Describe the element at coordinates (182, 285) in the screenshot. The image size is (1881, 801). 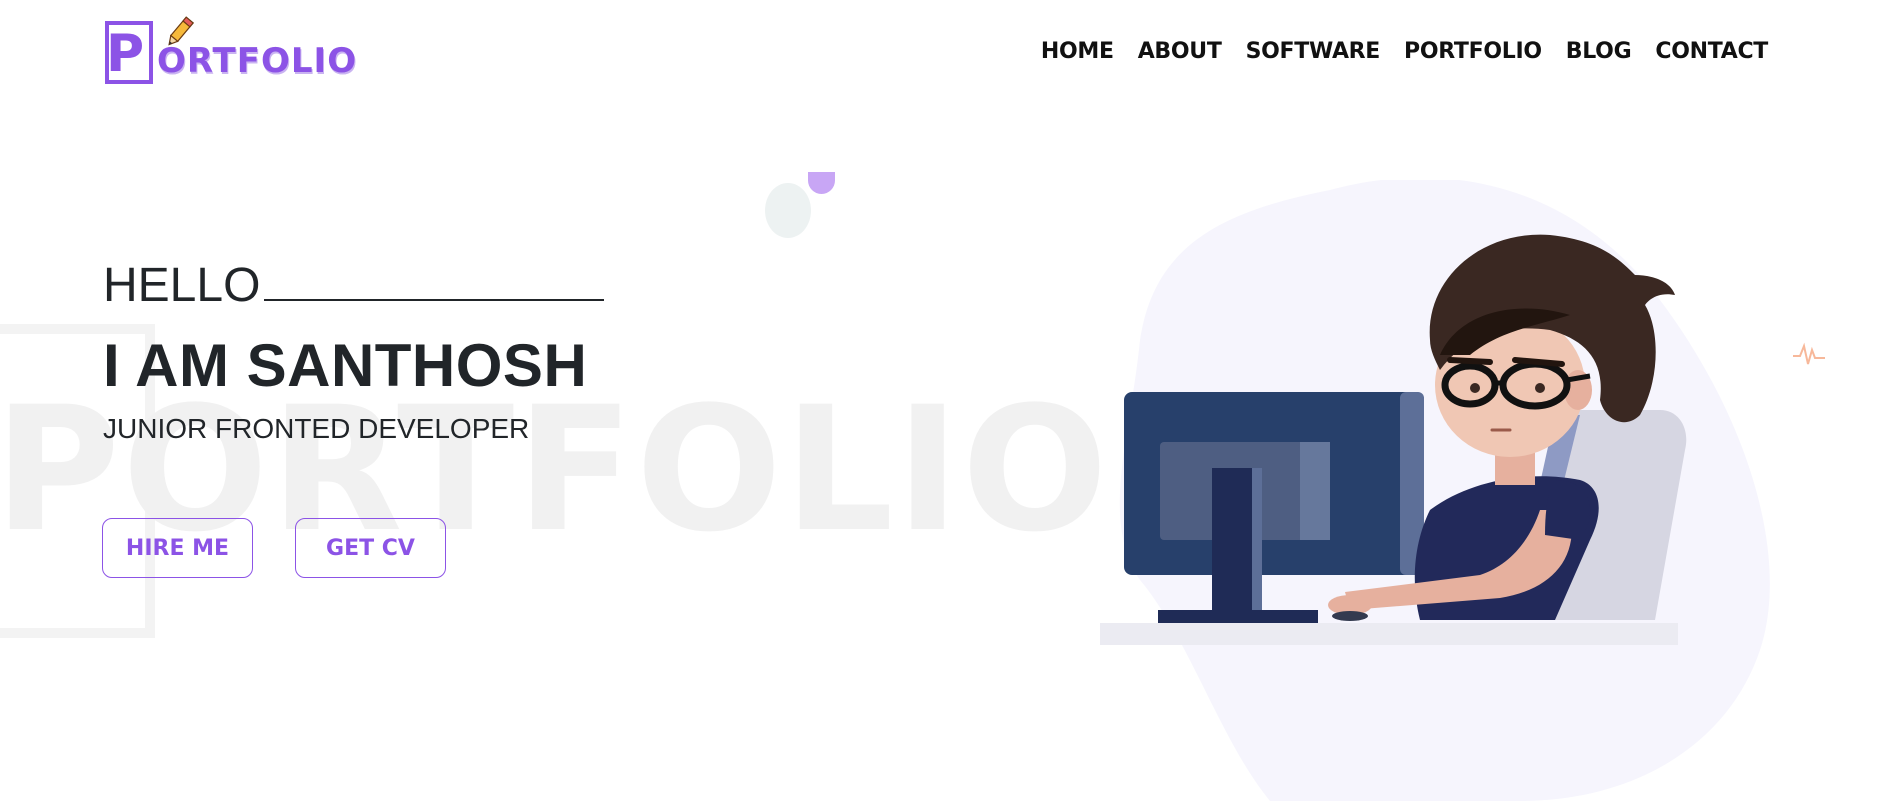
I see `greeting-text: HELLO` at that location.